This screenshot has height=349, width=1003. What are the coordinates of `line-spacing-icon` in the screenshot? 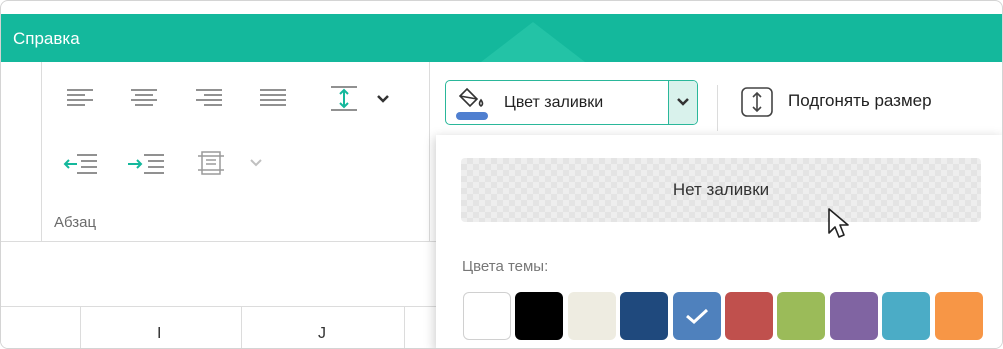 It's located at (344, 99).